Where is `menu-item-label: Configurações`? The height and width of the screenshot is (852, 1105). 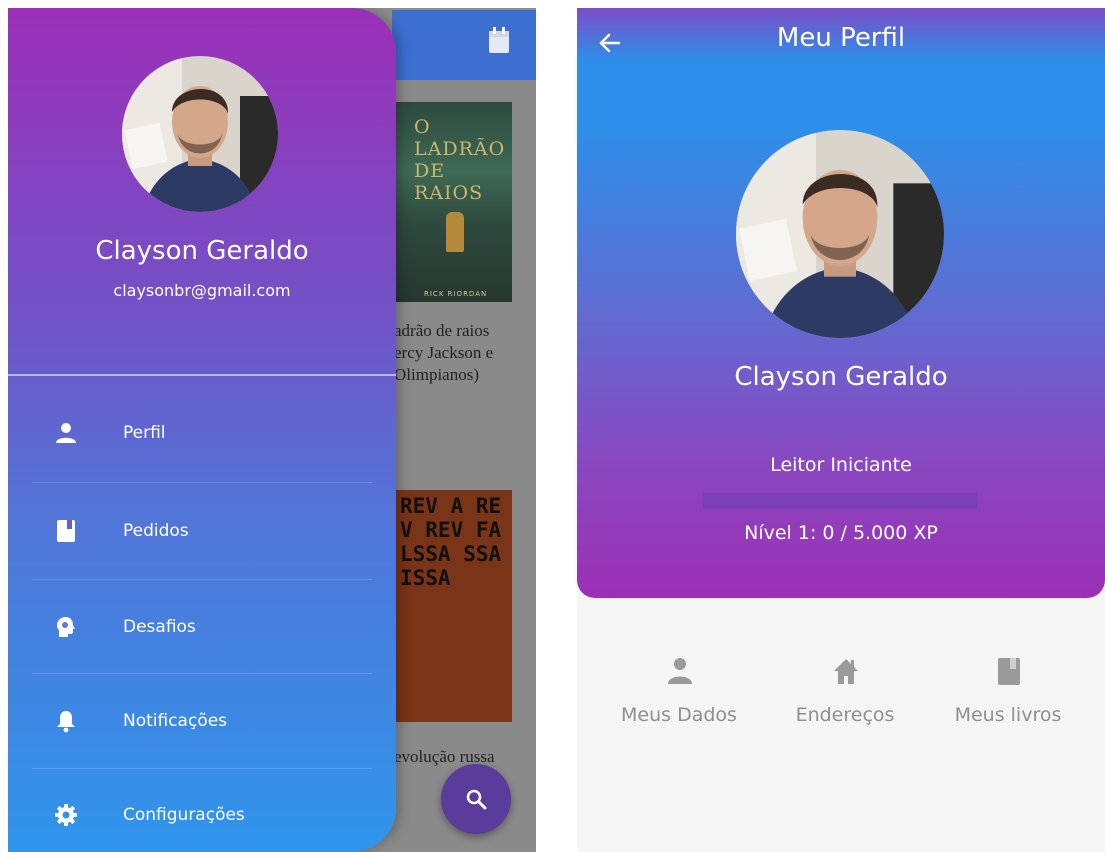 menu-item-label: Configurações is located at coordinates (184, 815).